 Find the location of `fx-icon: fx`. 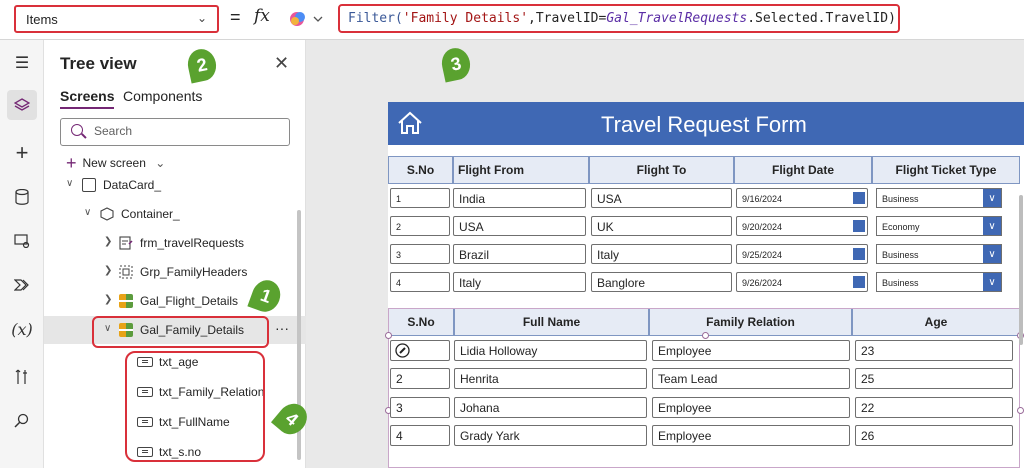

fx-icon: fx is located at coordinates (262, 16).